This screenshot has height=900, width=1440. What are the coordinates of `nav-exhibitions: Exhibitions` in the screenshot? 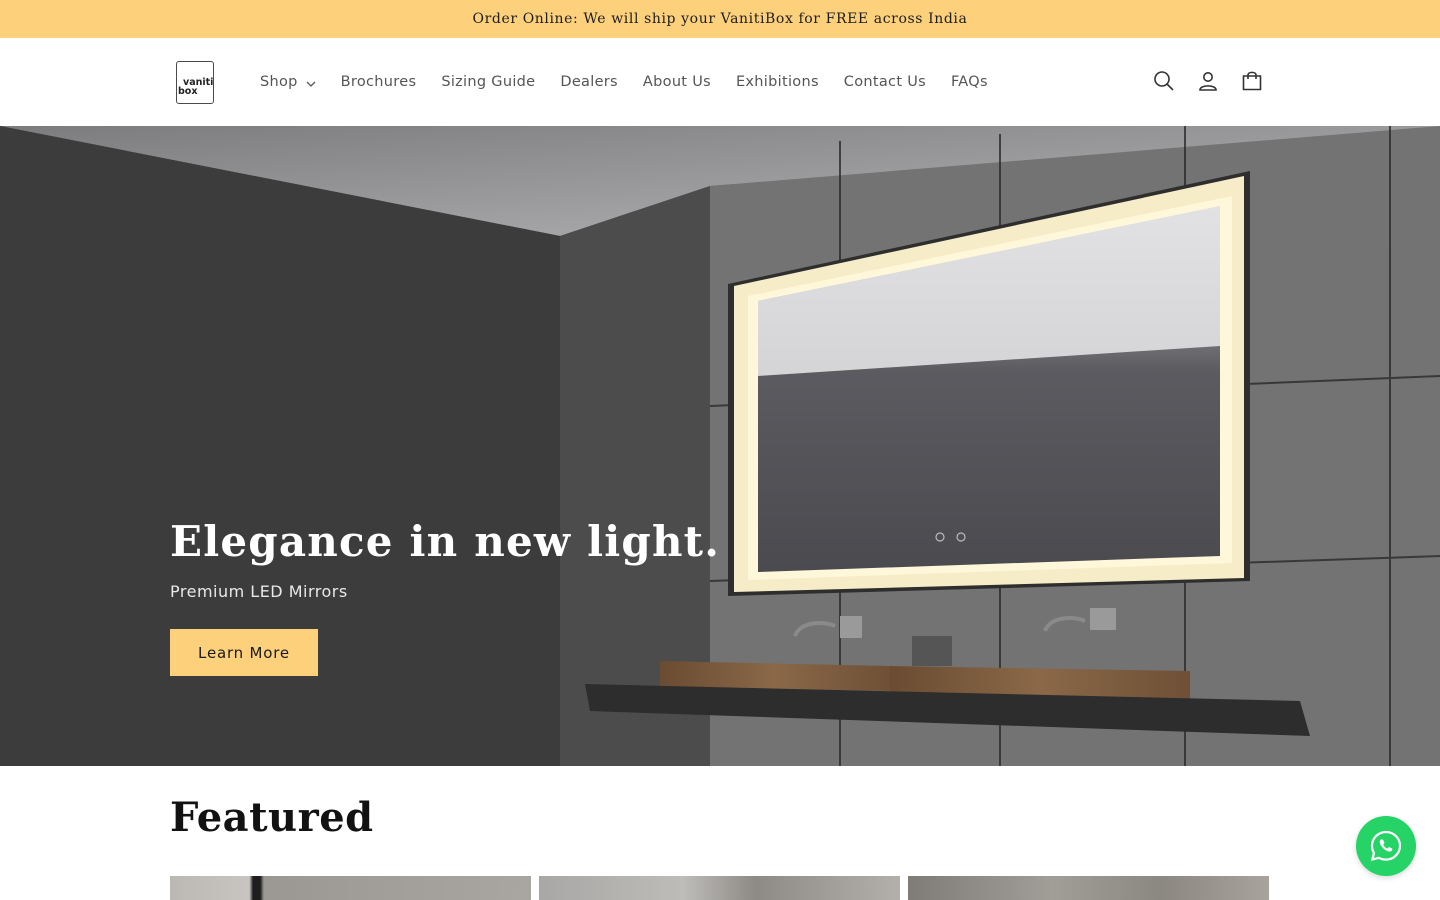 It's located at (777, 82).